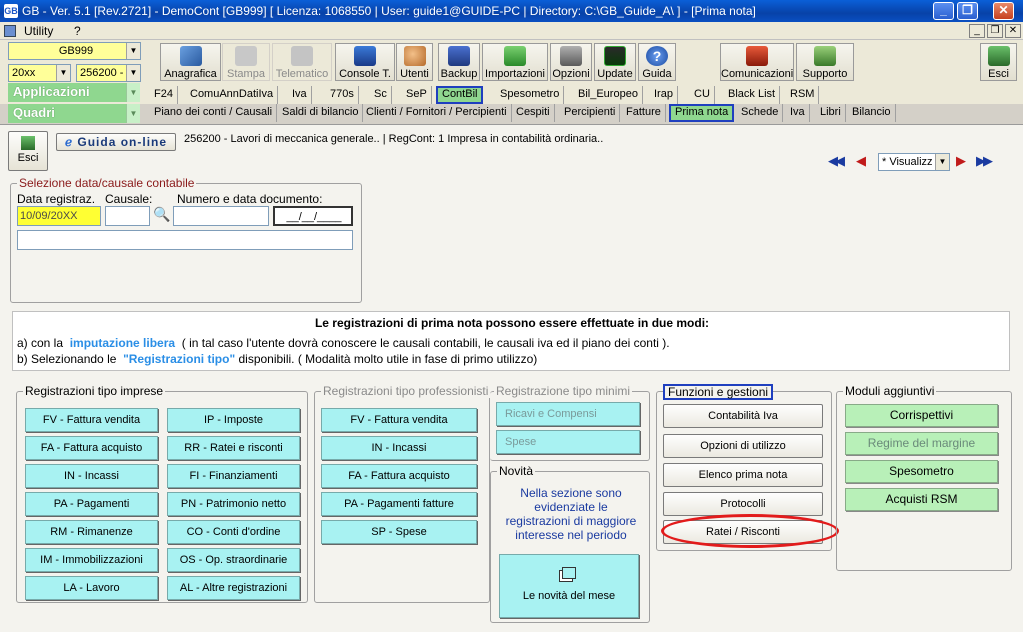  Describe the element at coordinates (644, 113) in the screenshot. I see `tab-fatture: Fatture` at that location.